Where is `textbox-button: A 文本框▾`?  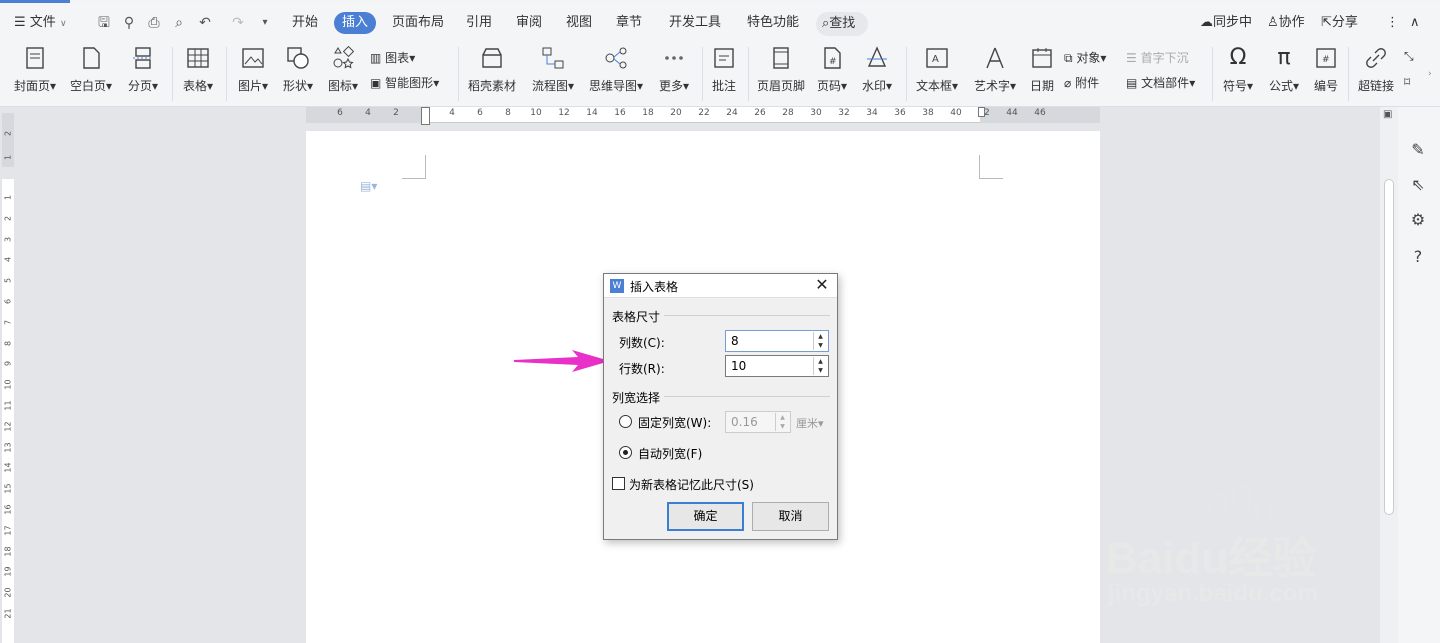 textbox-button: A 文本框▾ is located at coordinates (937, 69).